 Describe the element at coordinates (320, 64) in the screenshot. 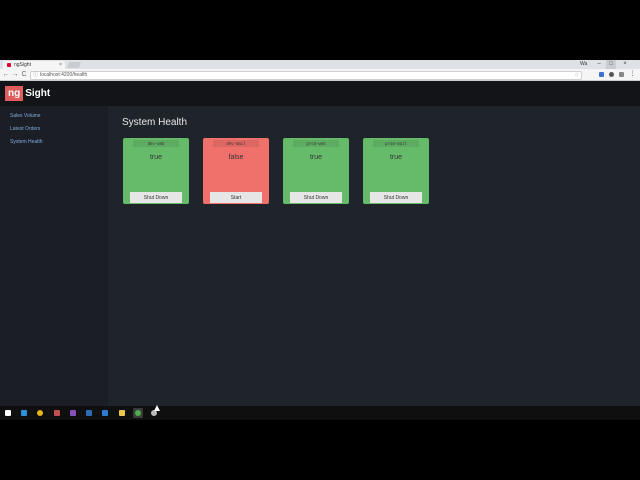

I see `browser-tab-strip: ngSight × Wa – □ ×` at that location.